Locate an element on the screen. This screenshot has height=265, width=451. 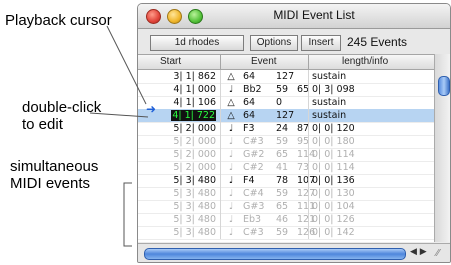
horizontal-scrollbar: ◀ ▶ ⁄⁄ is located at coordinates (294, 252).